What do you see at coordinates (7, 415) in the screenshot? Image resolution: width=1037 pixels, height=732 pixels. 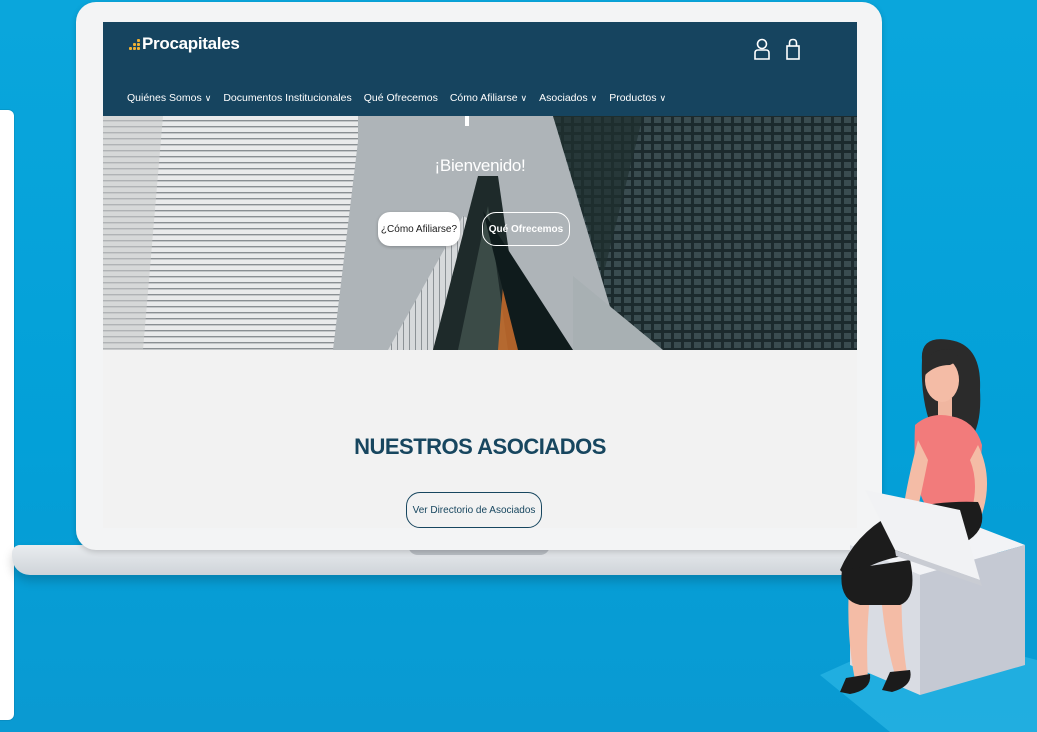 I see `side-panel` at bounding box center [7, 415].